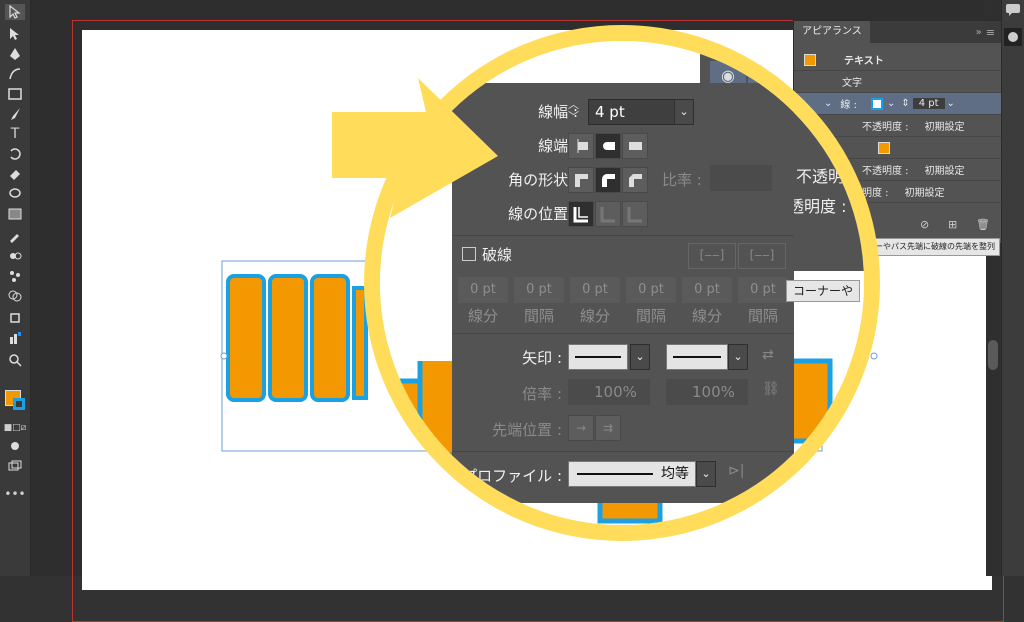 The width and height of the screenshot is (1024, 622). I want to click on more-tools-icon: •••, so click(14, 494).